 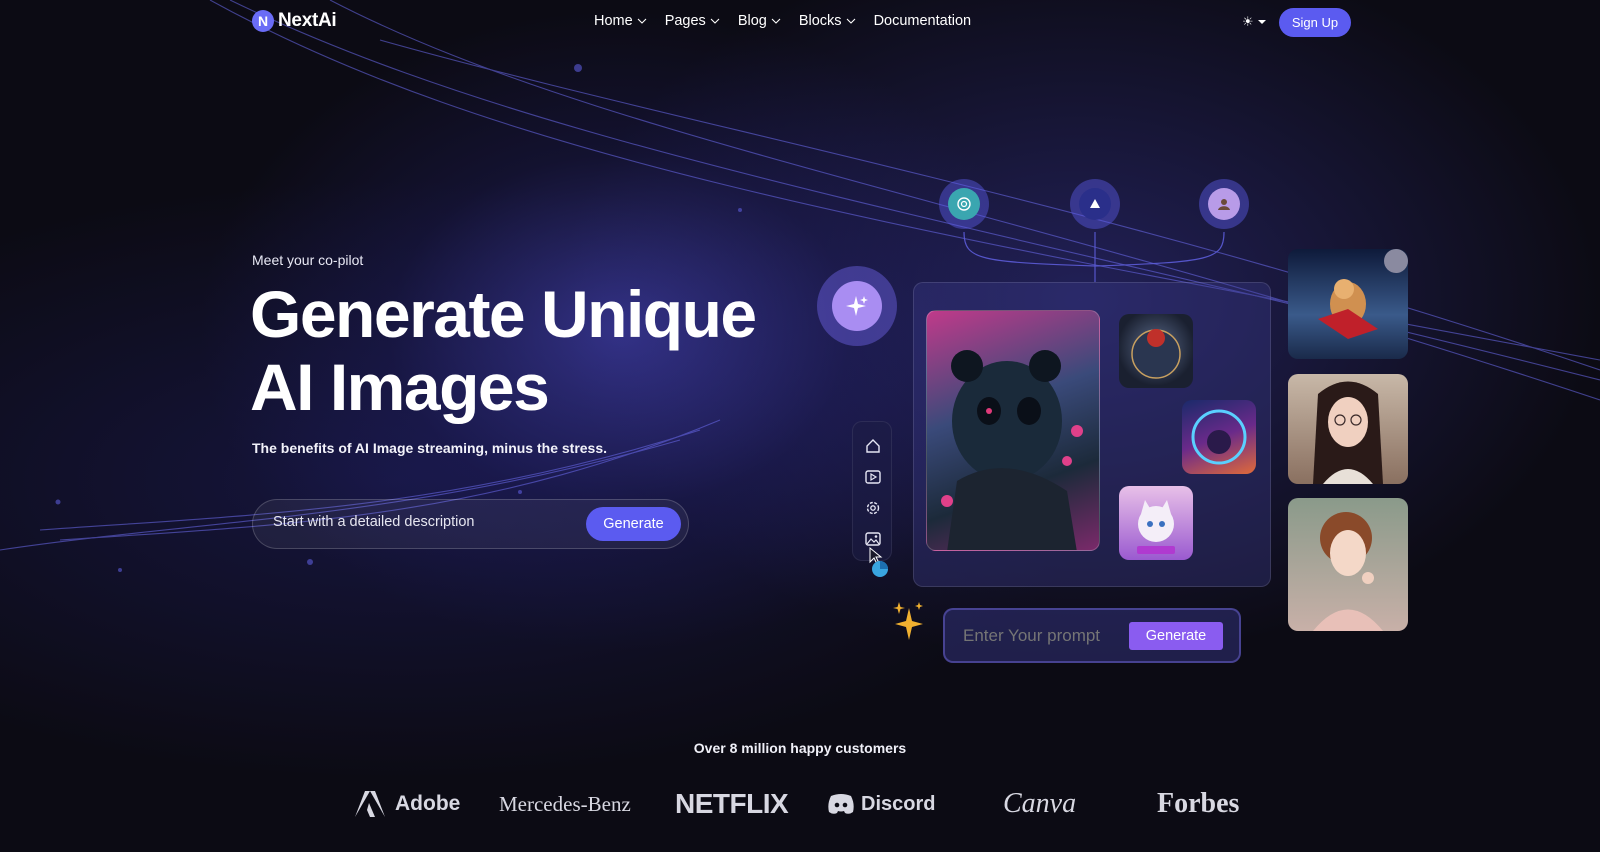 What do you see at coordinates (908, 621) in the screenshot?
I see `gold-sparkle-icon` at bounding box center [908, 621].